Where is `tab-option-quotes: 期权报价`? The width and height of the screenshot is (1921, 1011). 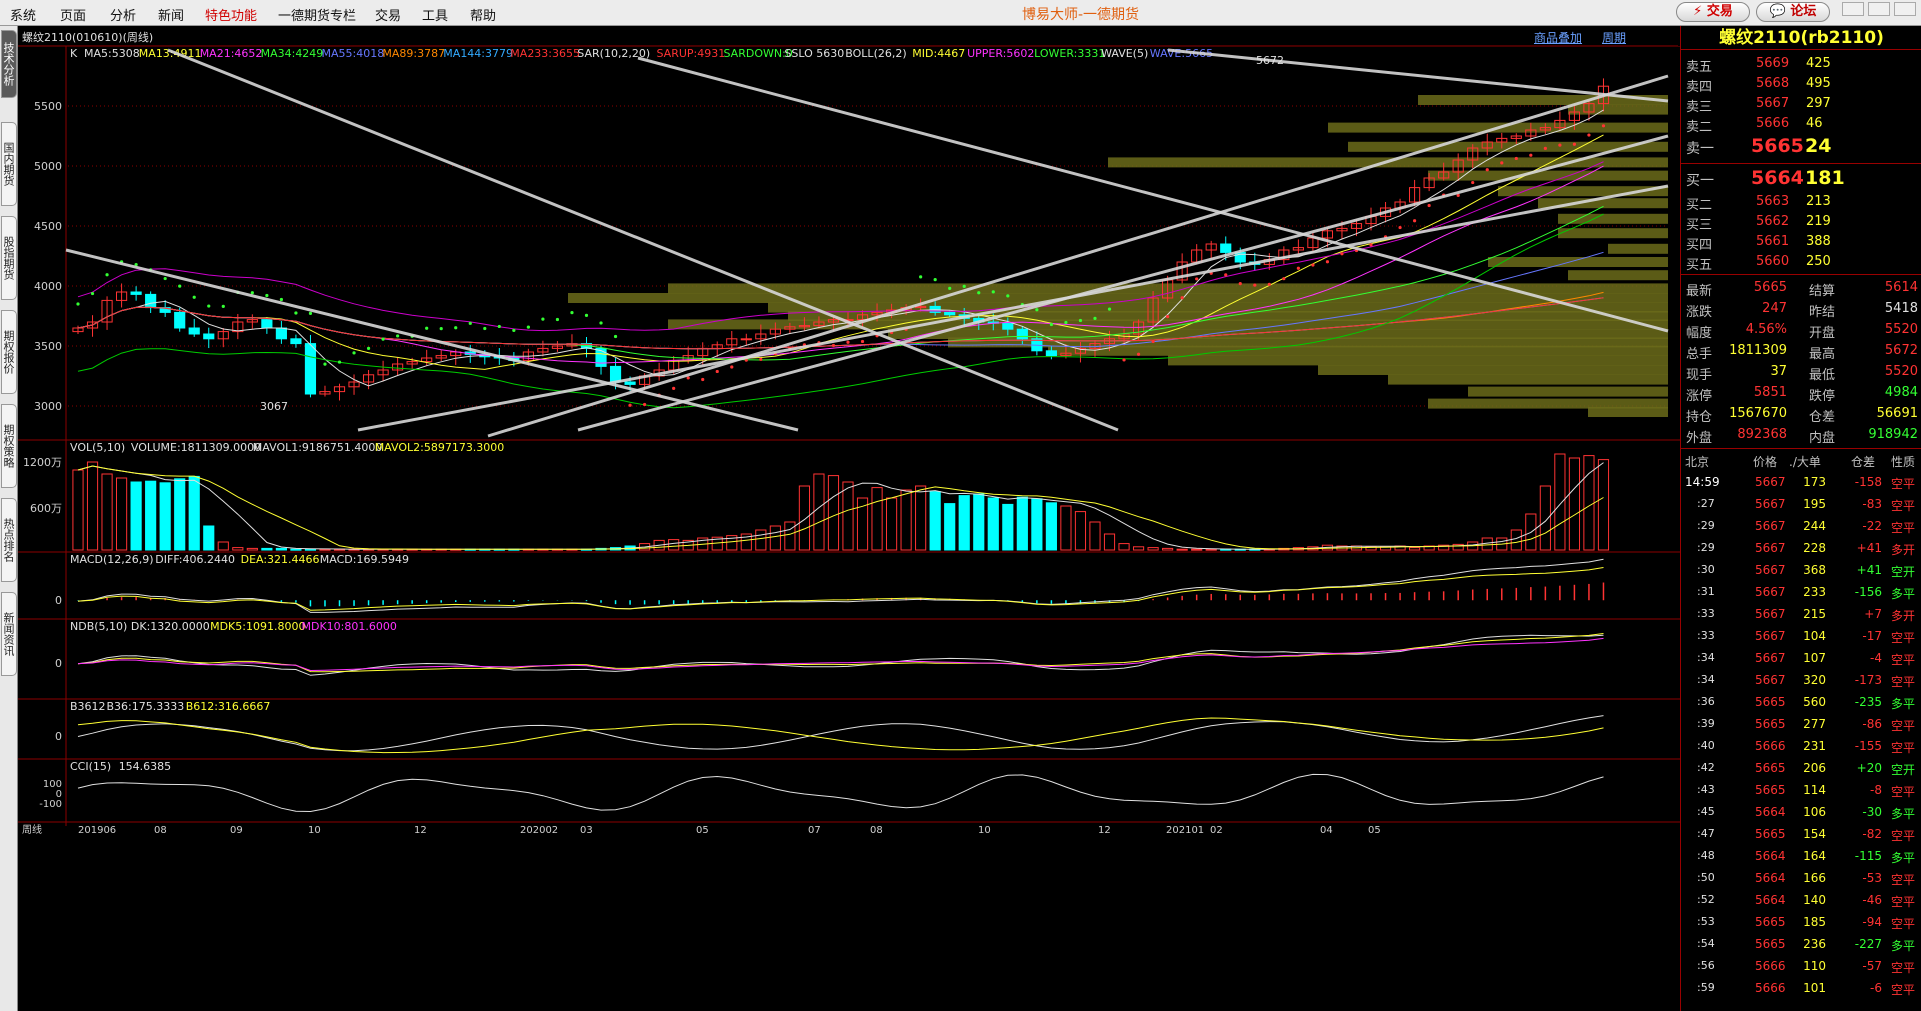 tab-option-quotes: 期权报价 is located at coordinates (9, 352).